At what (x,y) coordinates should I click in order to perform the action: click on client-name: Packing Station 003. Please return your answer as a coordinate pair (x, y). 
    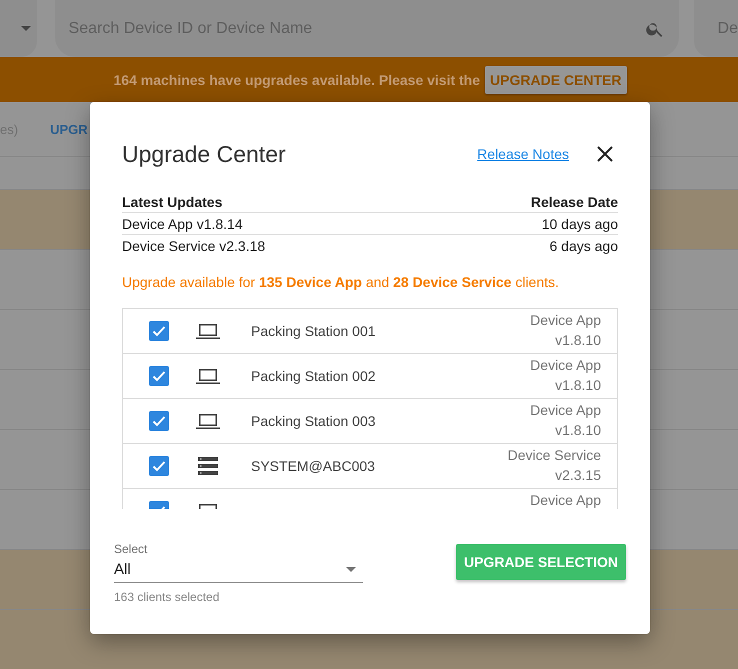
    Looking at the image, I should click on (313, 421).